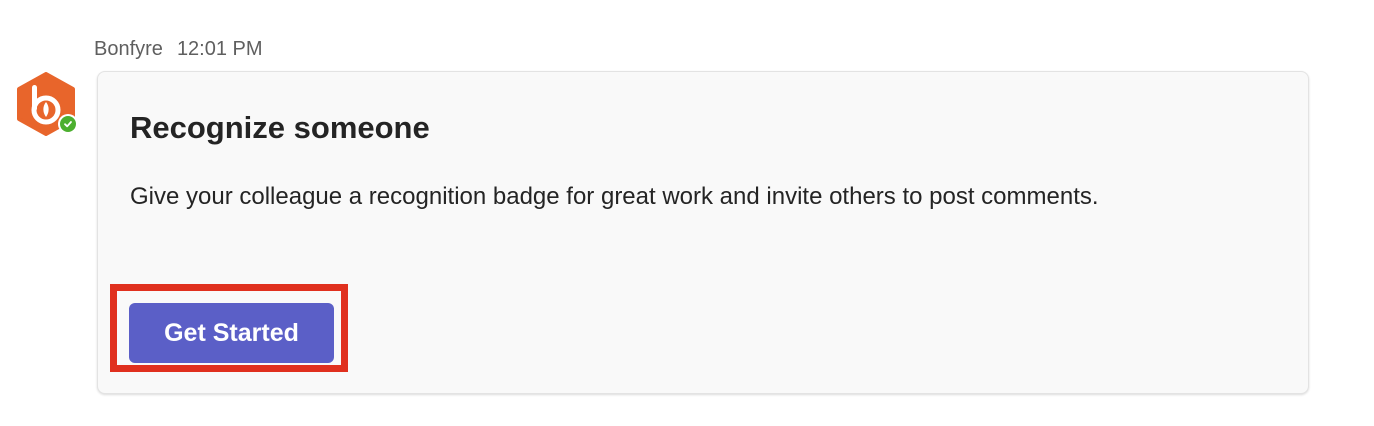 The width and height of the screenshot is (1374, 426). What do you see at coordinates (231, 333) in the screenshot?
I see `get-started-button: Get Started` at bounding box center [231, 333].